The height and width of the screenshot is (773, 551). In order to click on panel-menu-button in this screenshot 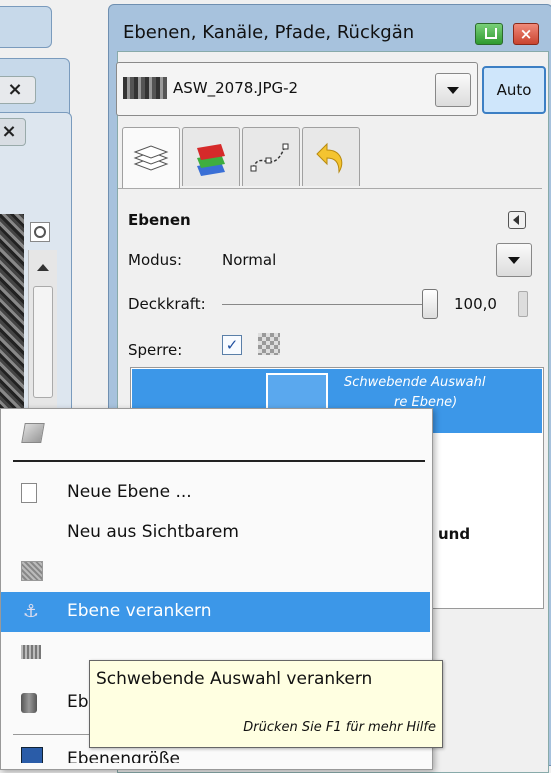, I will do `click(517, 220)`.